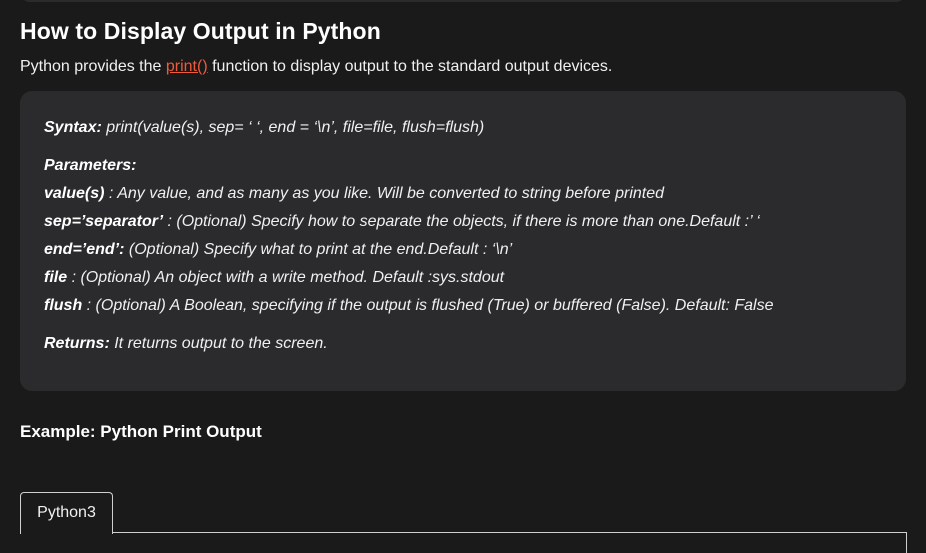  I want to click on returns-label: Returns:, so click(77, 343).